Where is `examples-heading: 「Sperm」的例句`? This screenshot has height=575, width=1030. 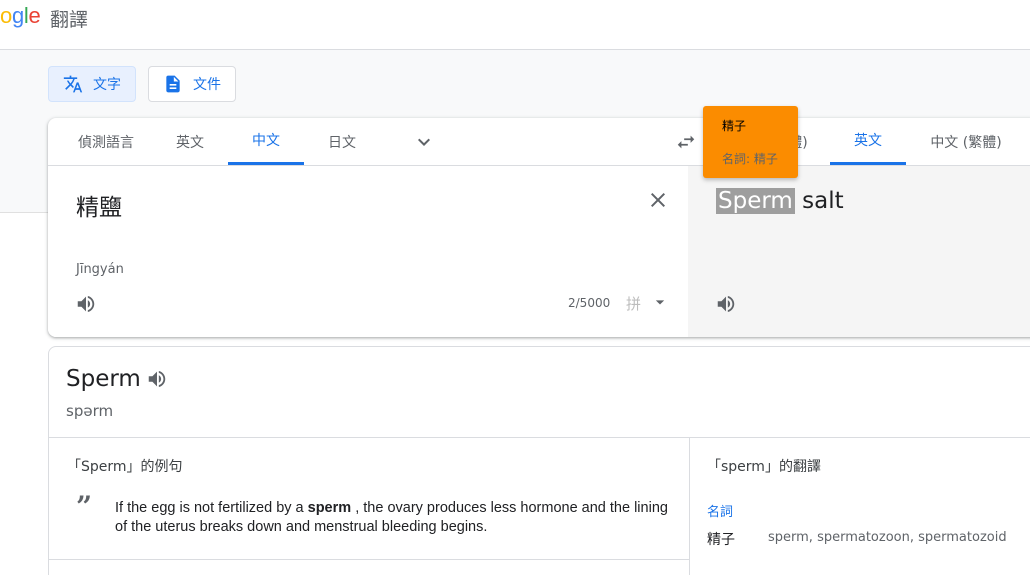
examples-heading: 「Sperm」的例句 is located at coordinates (125, 467).